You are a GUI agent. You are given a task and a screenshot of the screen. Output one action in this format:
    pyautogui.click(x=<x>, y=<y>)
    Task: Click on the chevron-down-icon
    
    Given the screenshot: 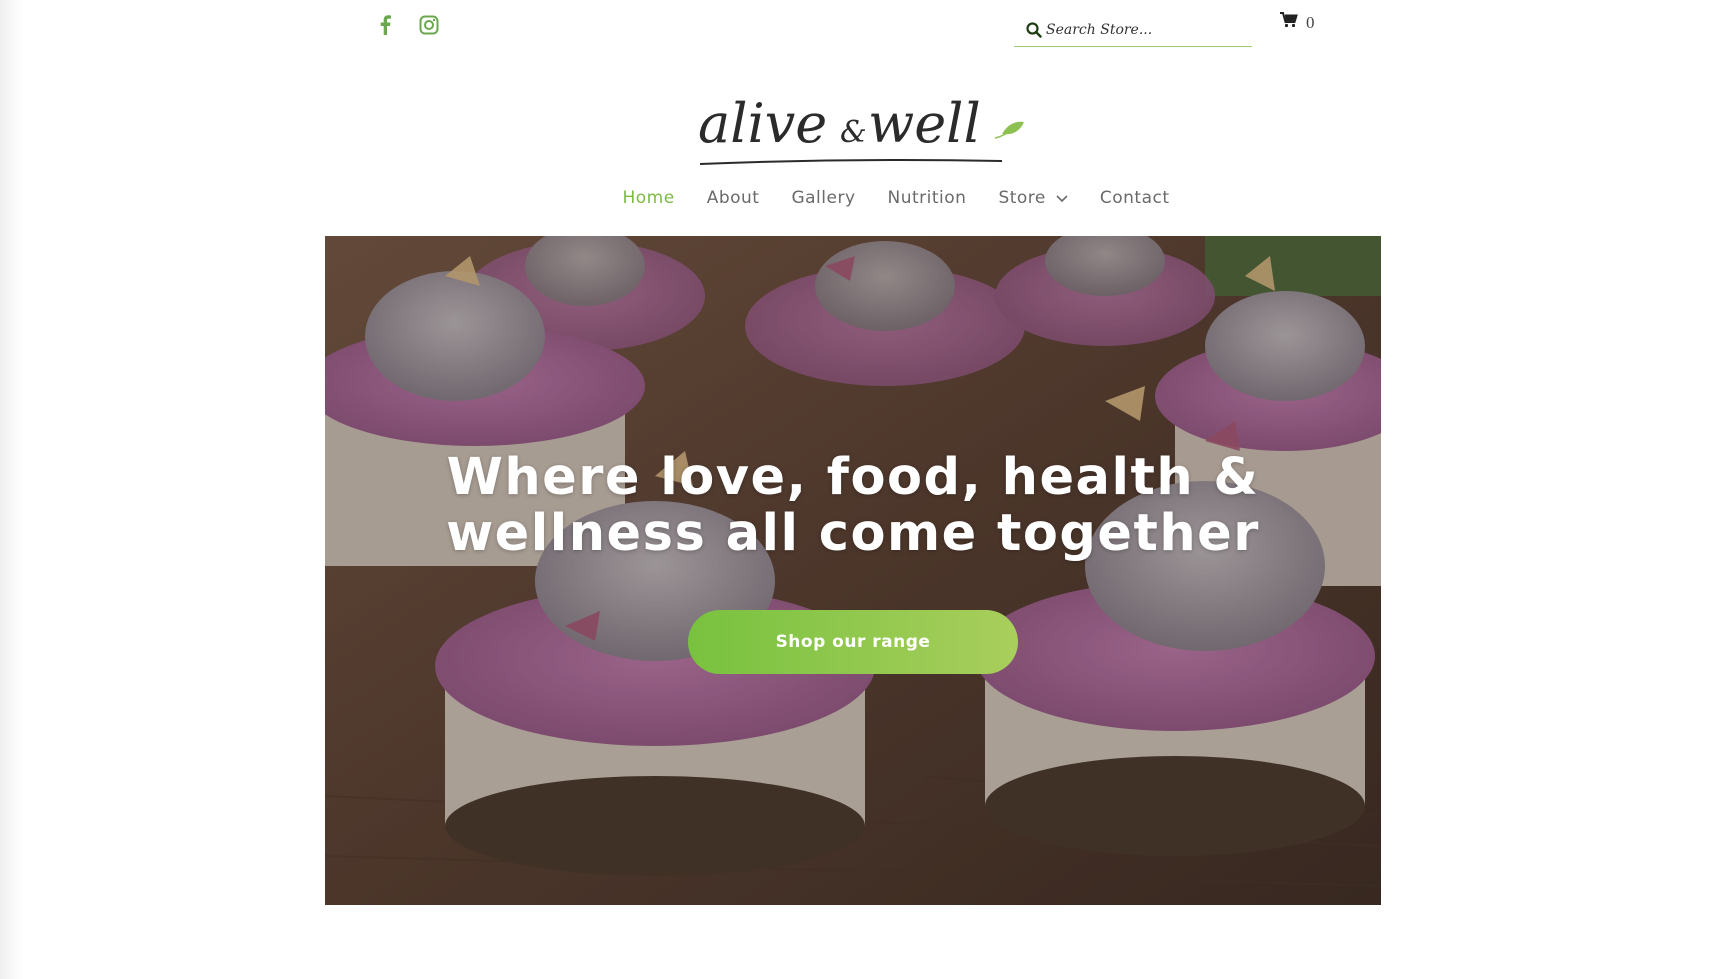 What is the action you would take?
    pyautogui.click(x=1062, y=198)
    